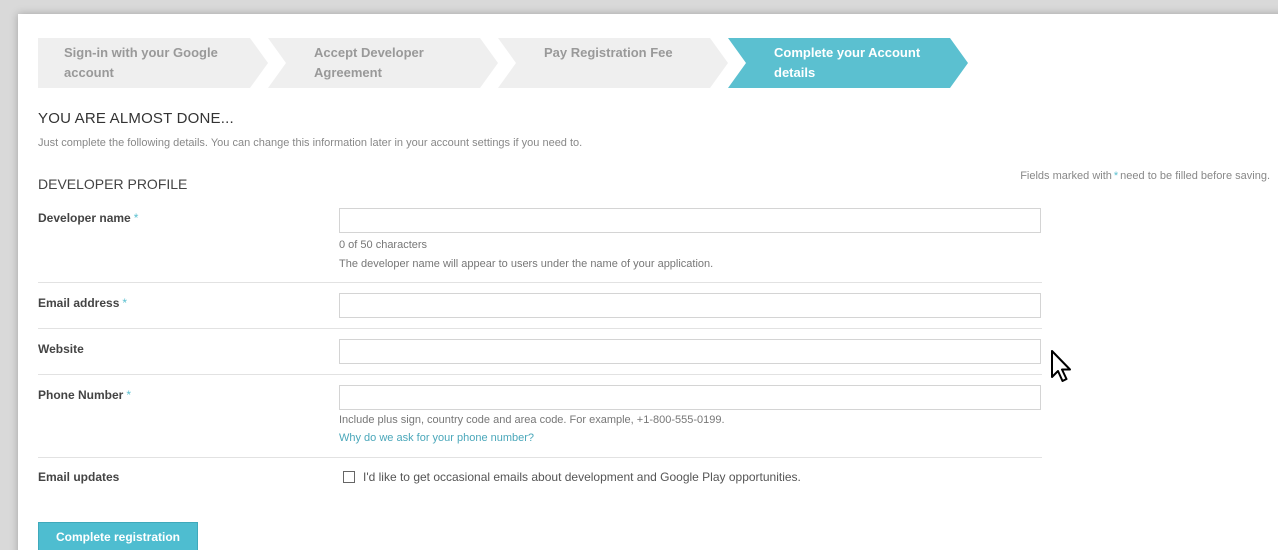 This screenshot has width=1278, height=550. I want to click on mouse-pointer-icon, so click(1061, 366).